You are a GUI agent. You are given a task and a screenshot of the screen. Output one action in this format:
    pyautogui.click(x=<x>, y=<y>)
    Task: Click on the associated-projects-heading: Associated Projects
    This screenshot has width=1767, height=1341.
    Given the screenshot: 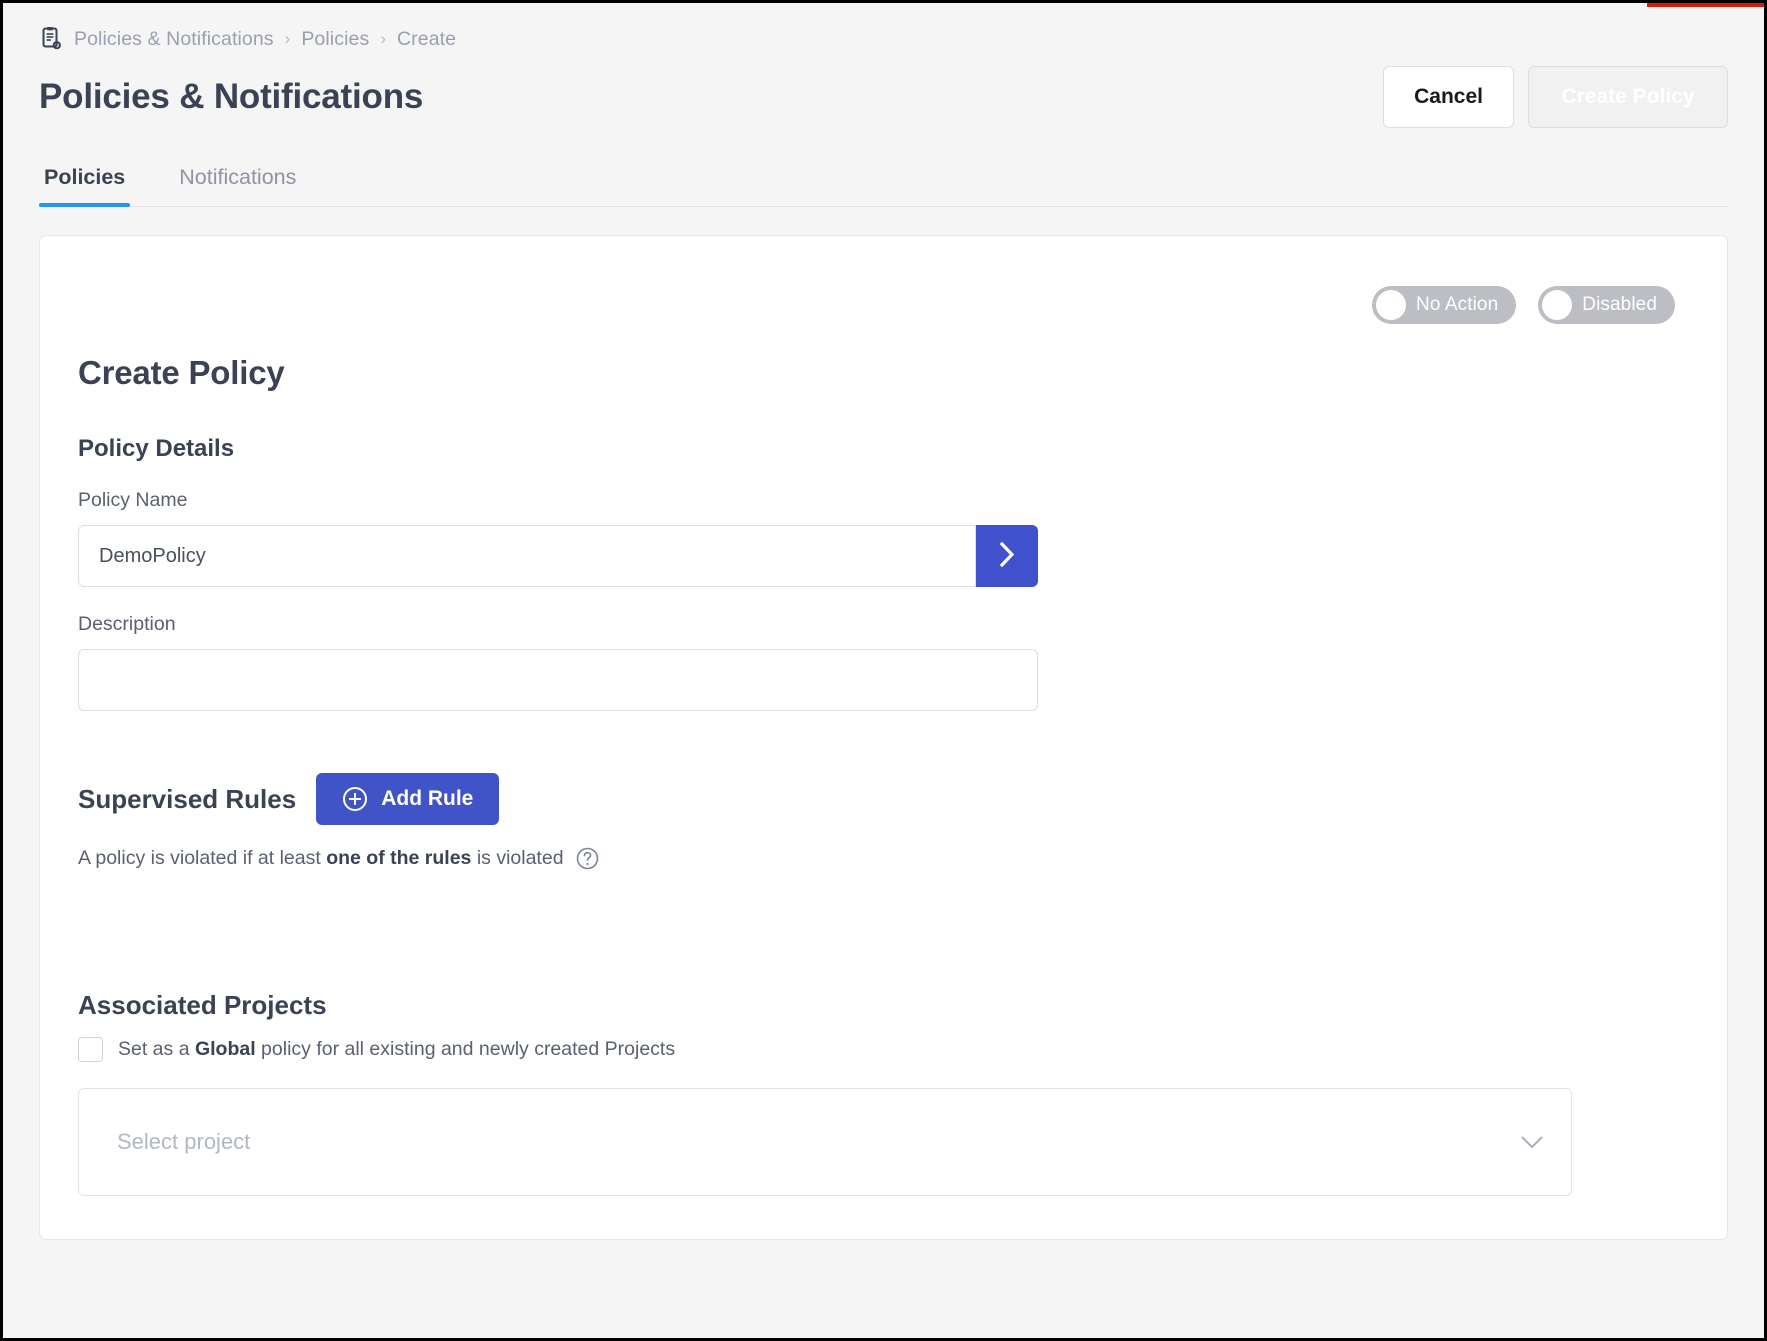 What is the action you would take?
    pyautogui.click(x=202, y=1005)
    